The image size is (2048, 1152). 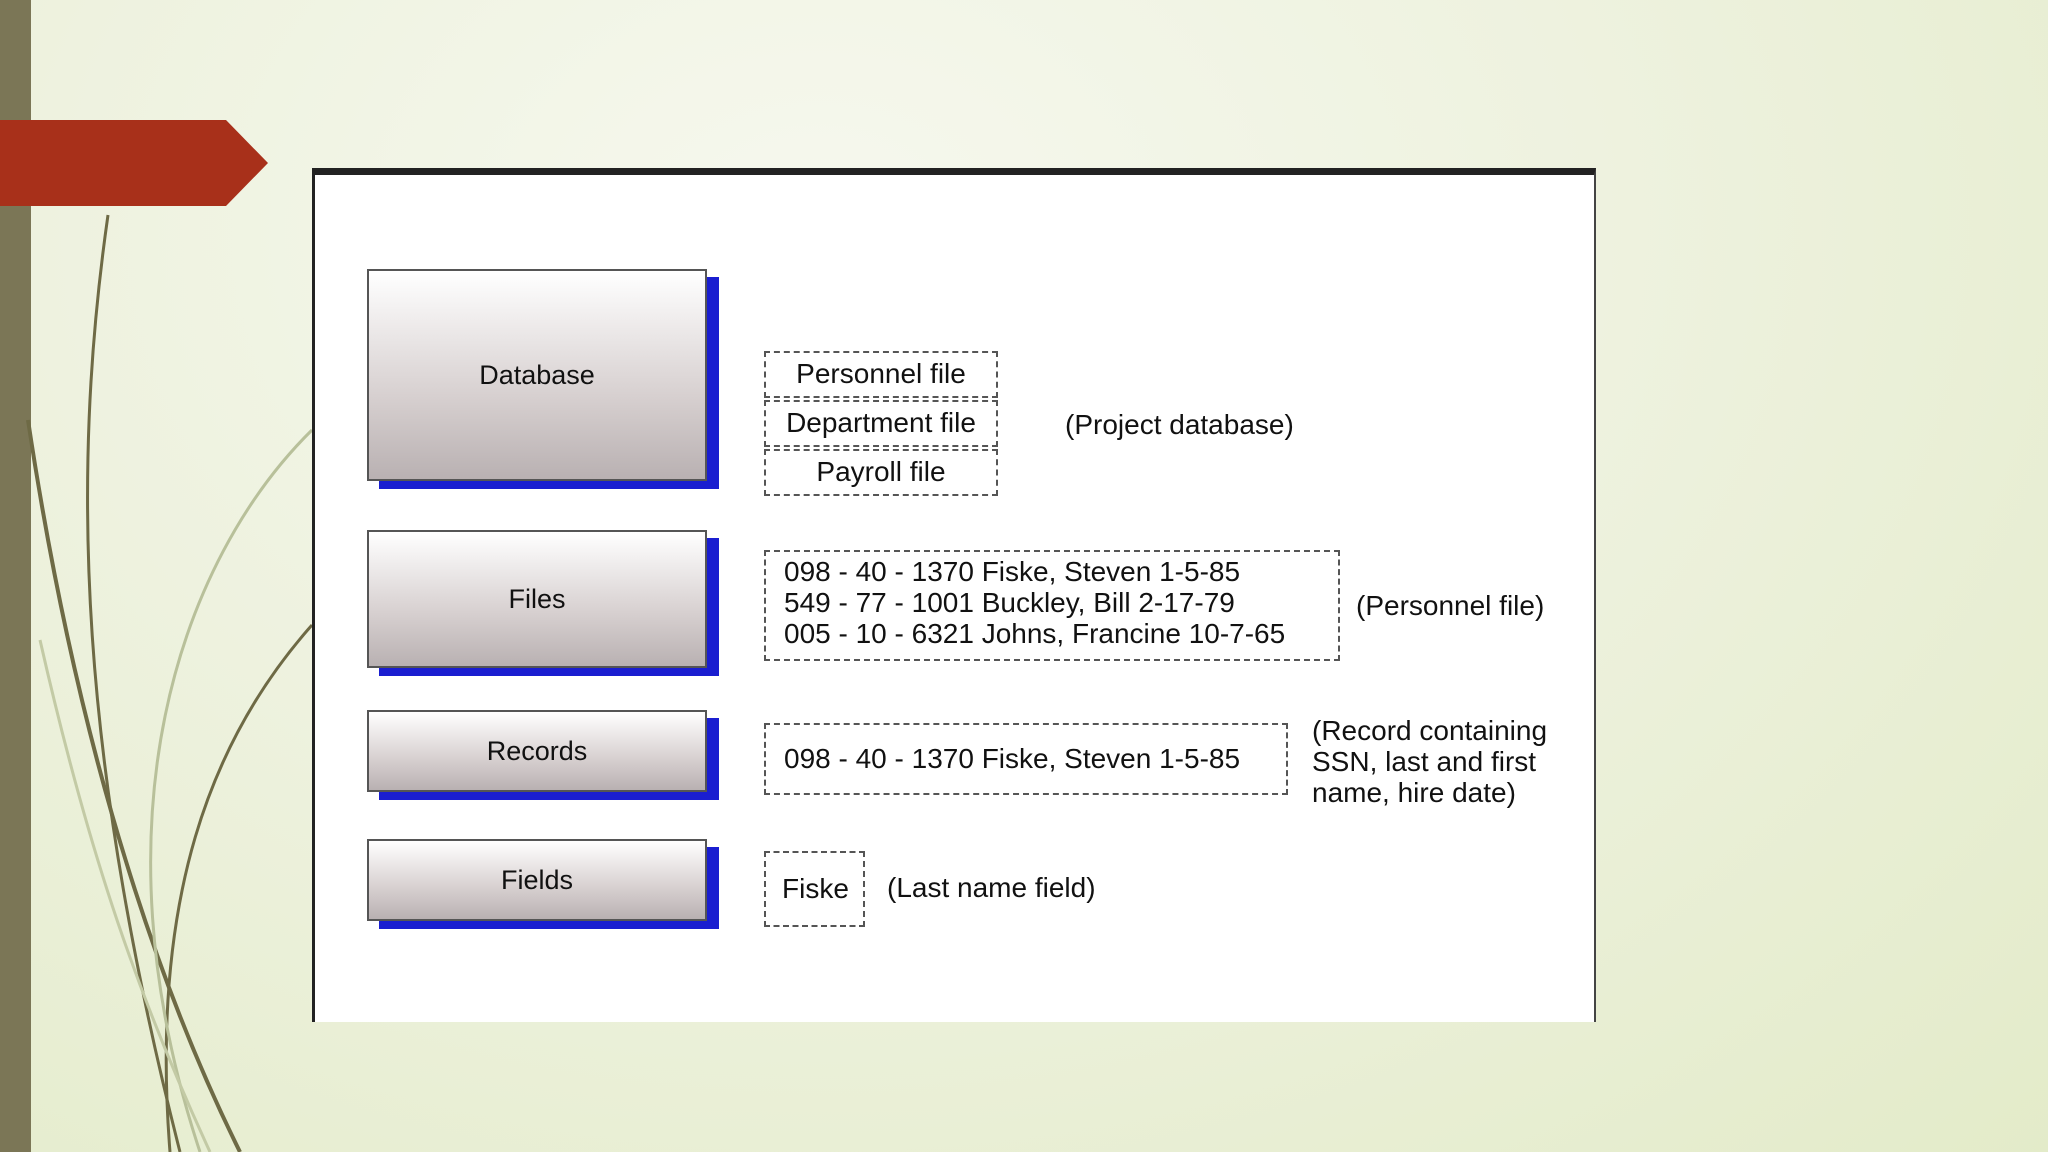 I want to click on database-label: Database, so click(x=537, y=374).